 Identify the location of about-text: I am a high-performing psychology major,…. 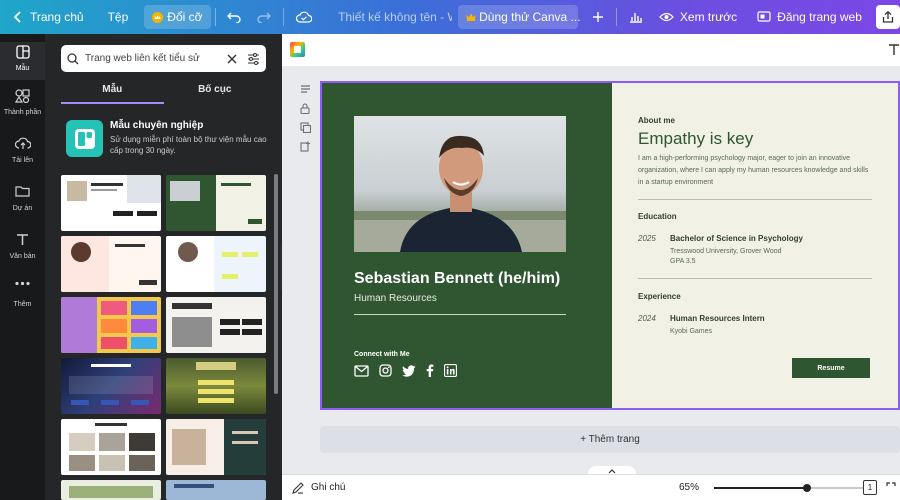
(755, 171).